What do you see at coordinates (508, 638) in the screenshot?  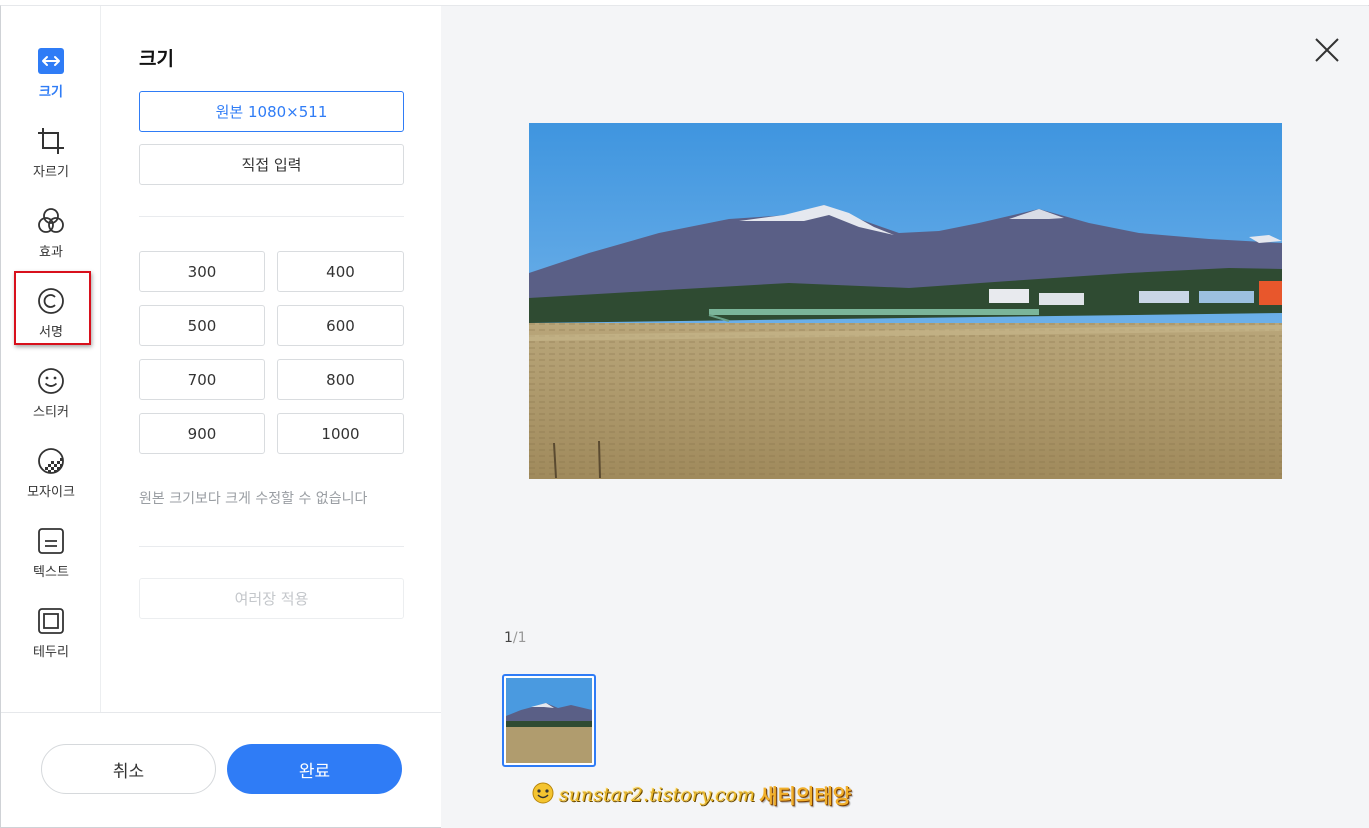 I see `page-current: 1` at bounding box center [508, 638].